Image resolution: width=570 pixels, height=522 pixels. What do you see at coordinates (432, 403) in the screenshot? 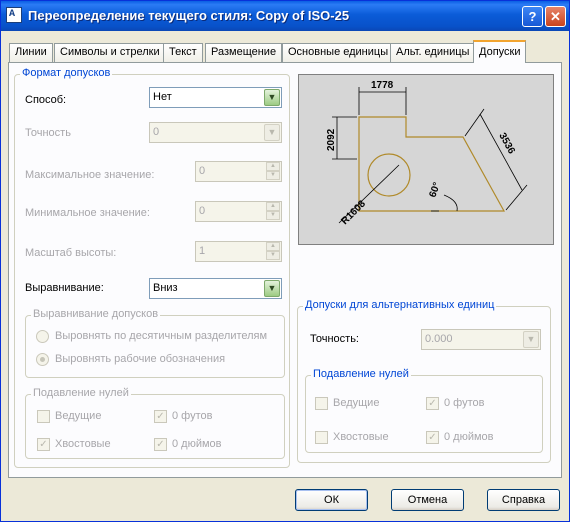
I see `alt-feet-checkbox: ✓` at bounding box center [432, 403].